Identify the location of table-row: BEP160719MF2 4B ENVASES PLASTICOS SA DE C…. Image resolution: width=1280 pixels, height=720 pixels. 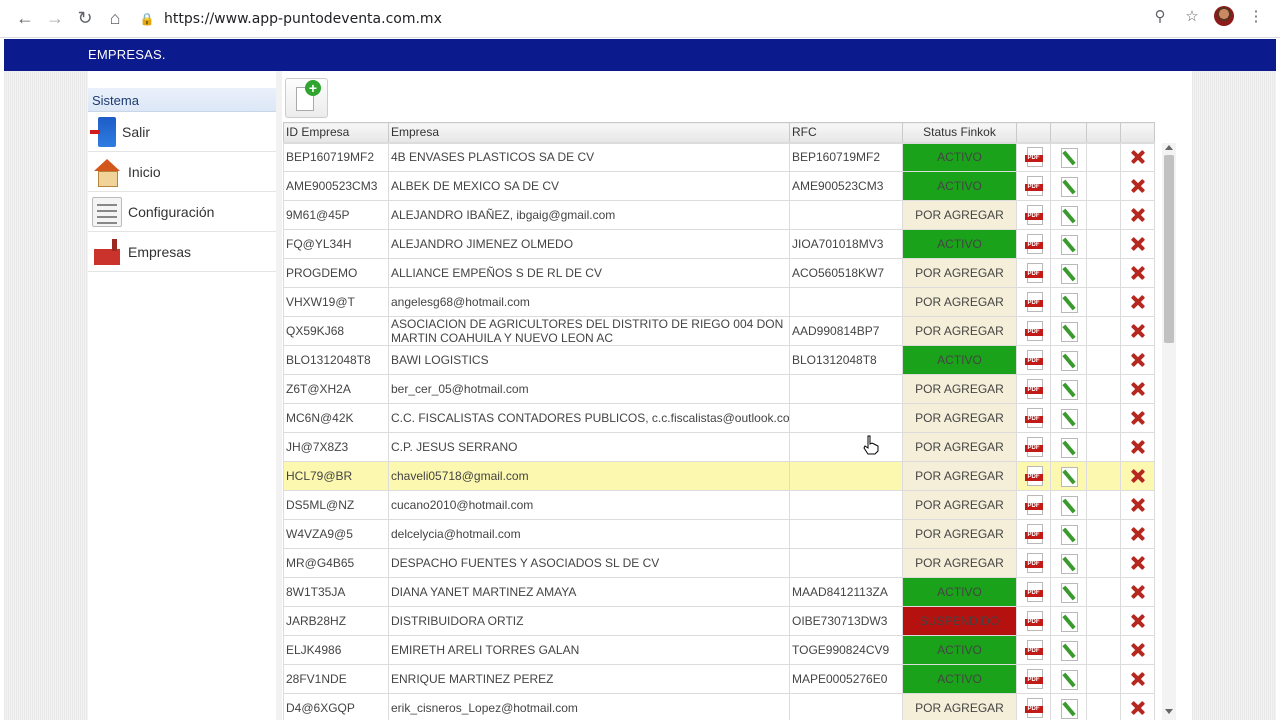
(719, 156).